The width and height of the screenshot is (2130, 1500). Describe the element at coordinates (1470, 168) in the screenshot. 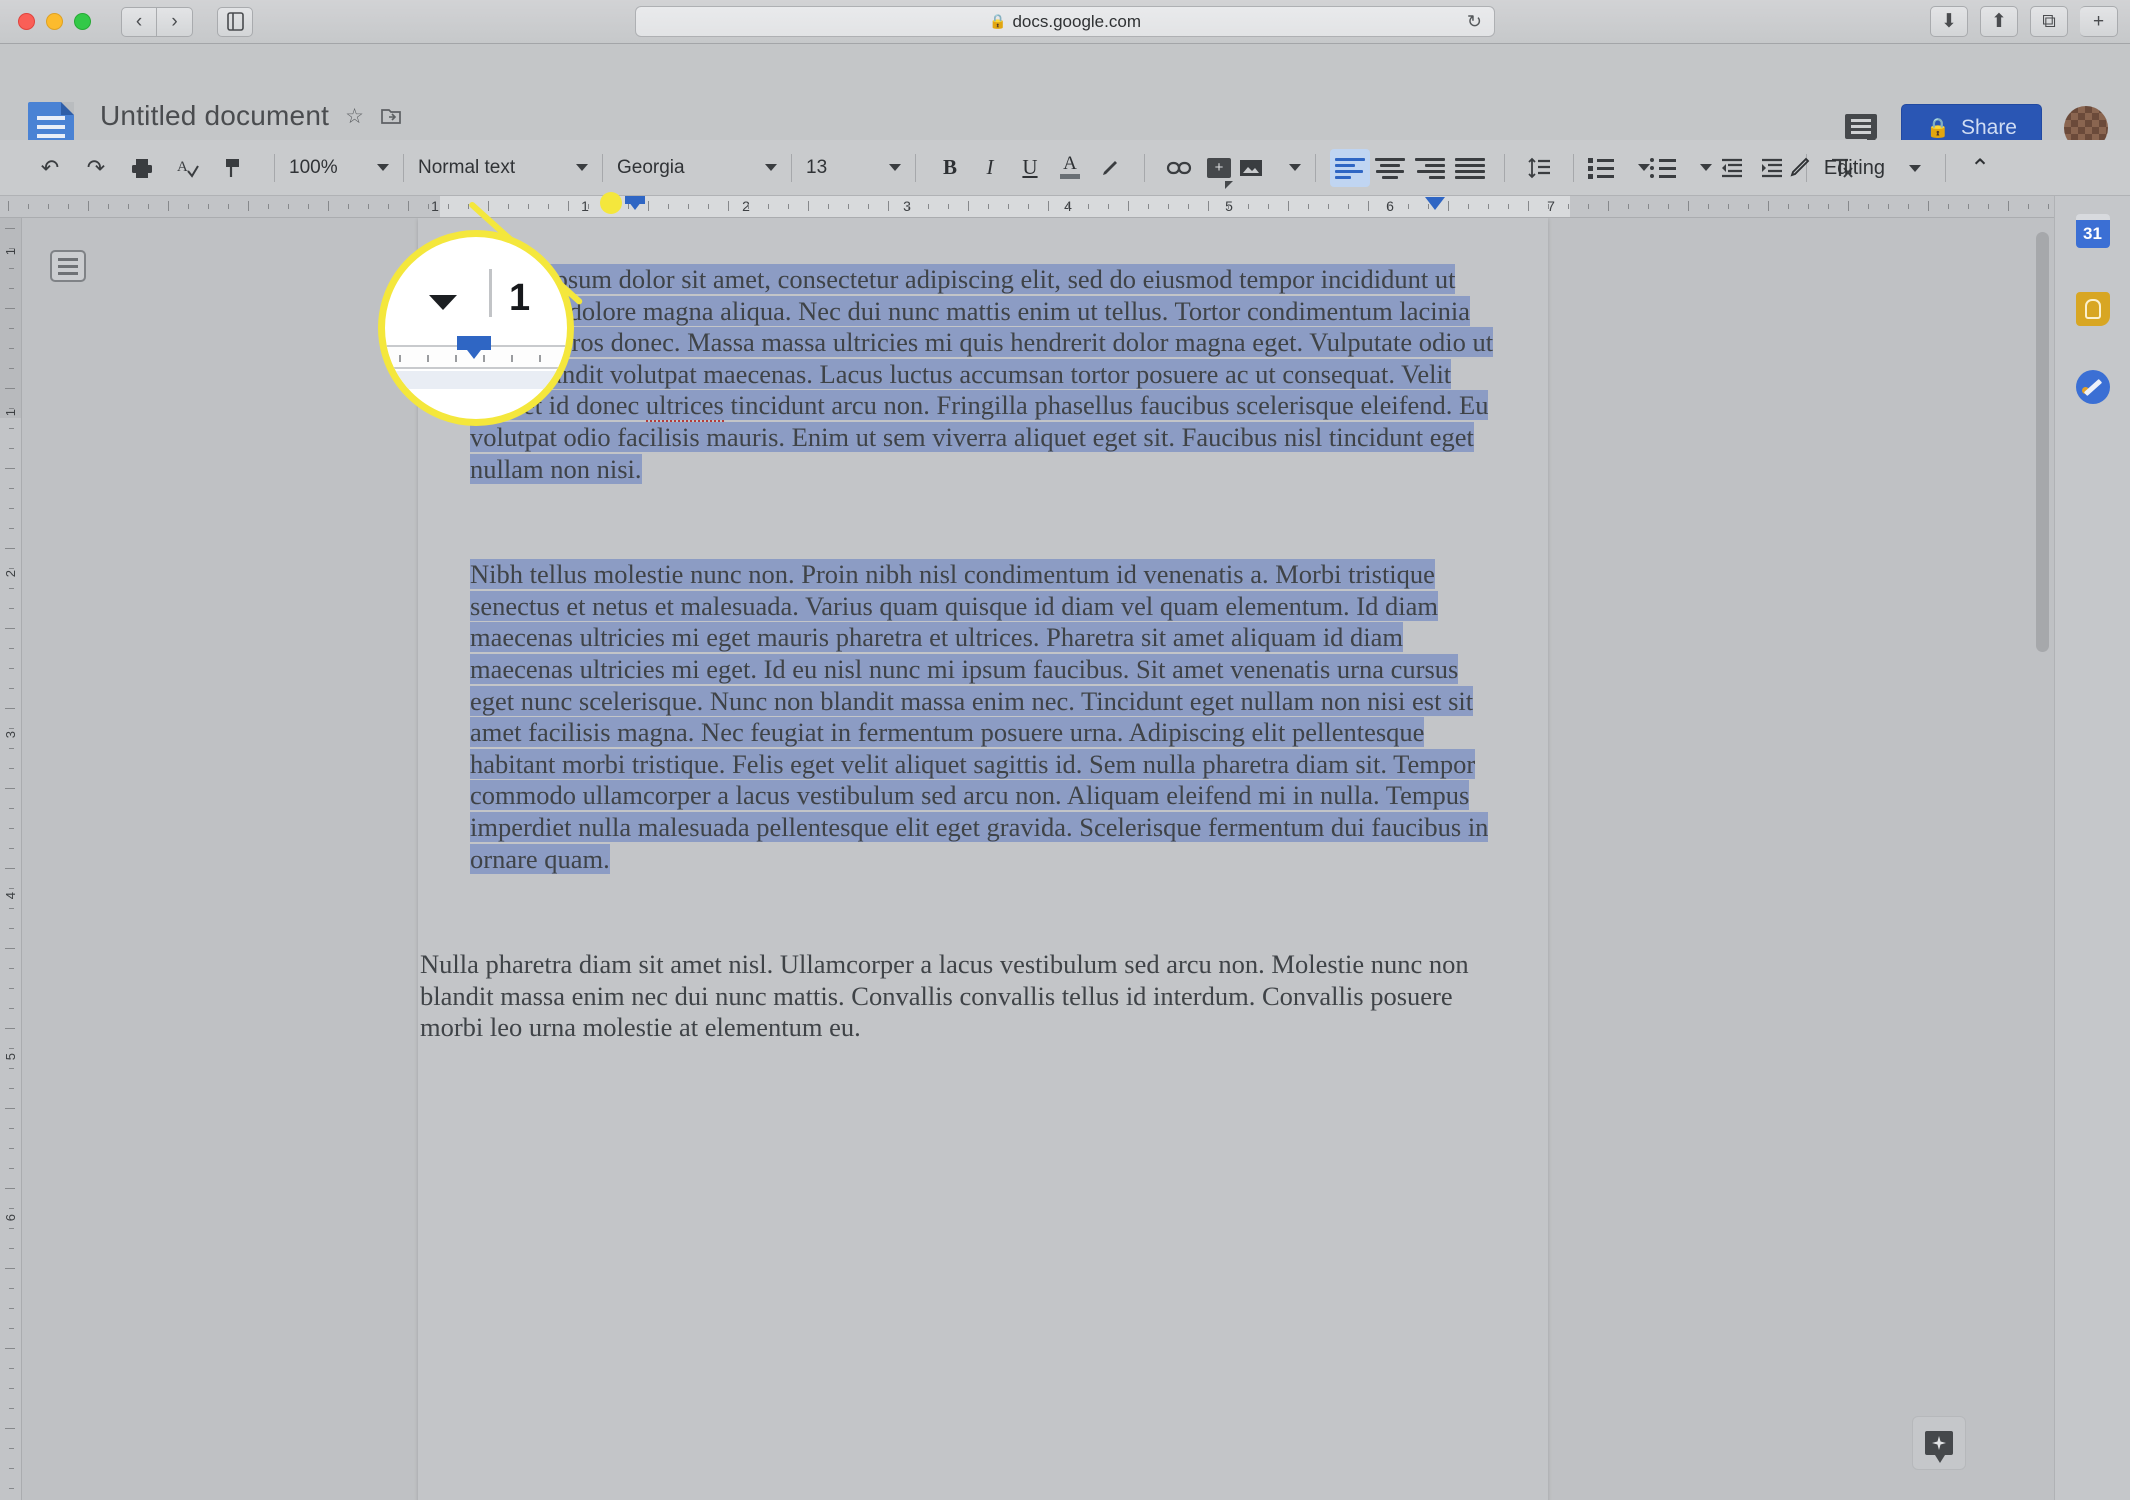

I see `align-justify-button` at that location.